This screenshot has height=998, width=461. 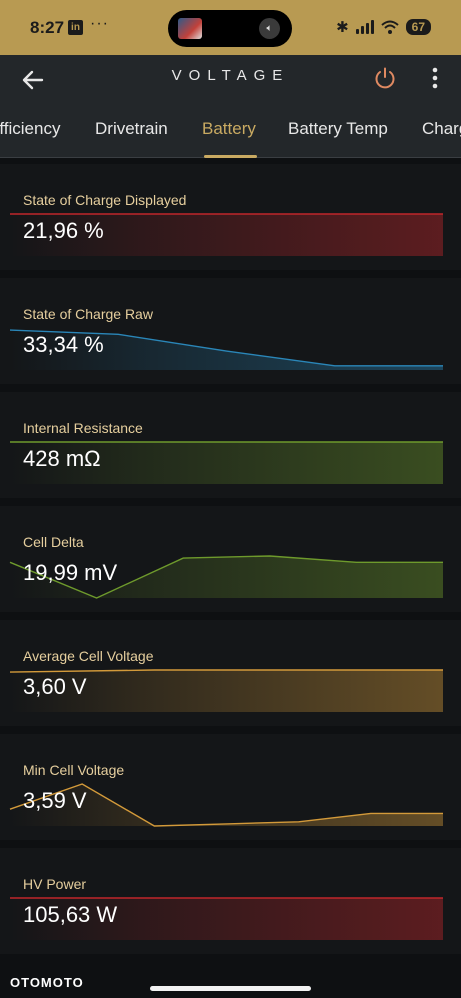 What do you see at coordinates (364, 27) in the screenshot?
I see `signal-icon` at bounding box center [364, 27].